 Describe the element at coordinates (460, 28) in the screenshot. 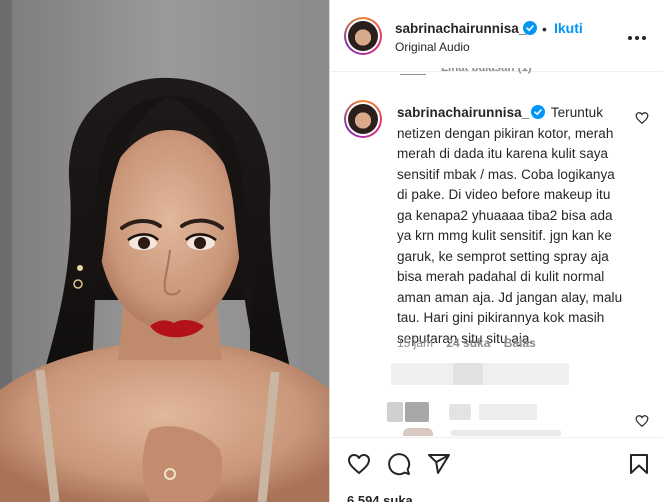

I see `author-username: sabrinachairunnisa_` at that location.